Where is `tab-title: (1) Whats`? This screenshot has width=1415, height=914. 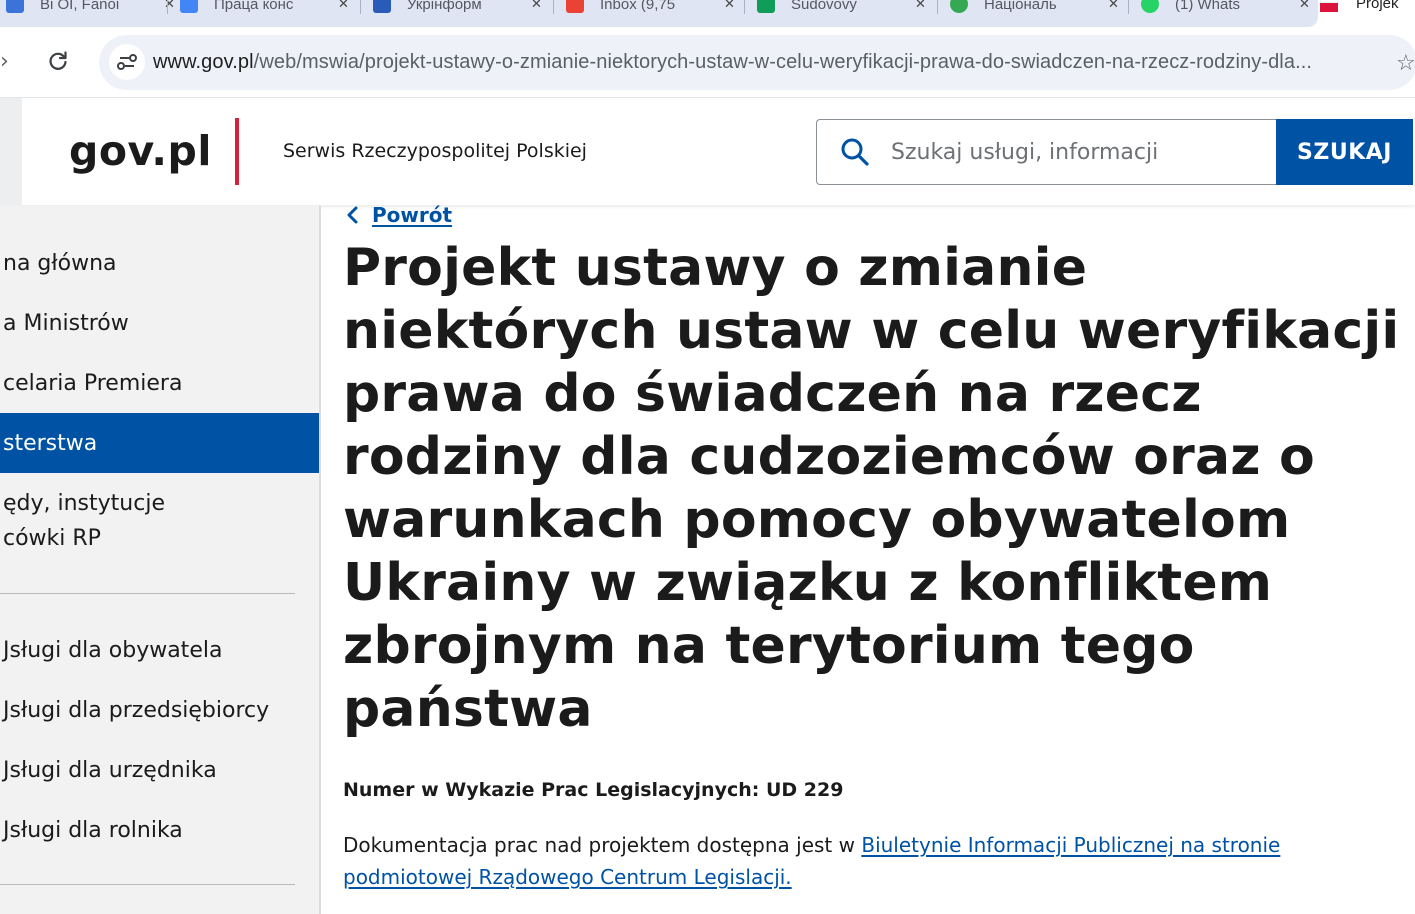 tab-title: (1) Whats is located at coordinates (1208, 6).